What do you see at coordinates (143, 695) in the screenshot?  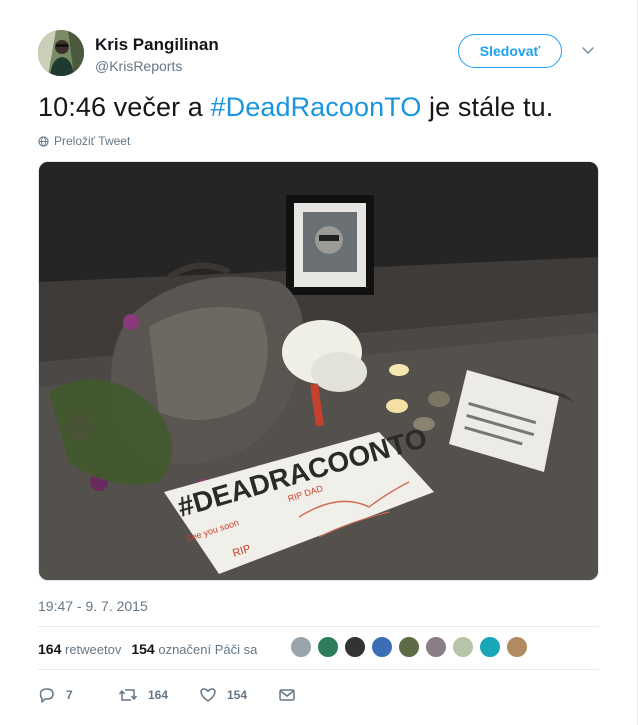 I see `retweet-button: 164` at bounding box center [143, 695].